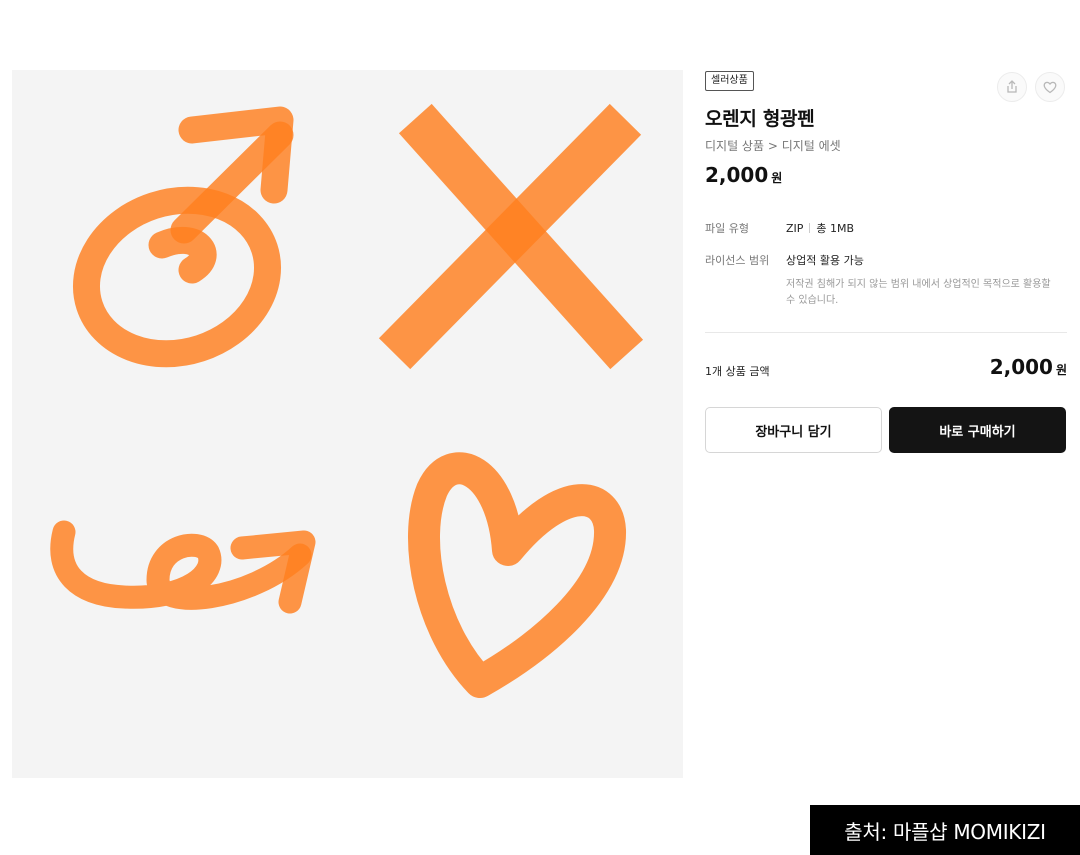 The width and height of the screenshot is (1080, 855). What do you see at coordinates (793, 430) in the screenshot?
I see `add-to-cart-button: 장바구니 담기` at bounding box center [793, 430].